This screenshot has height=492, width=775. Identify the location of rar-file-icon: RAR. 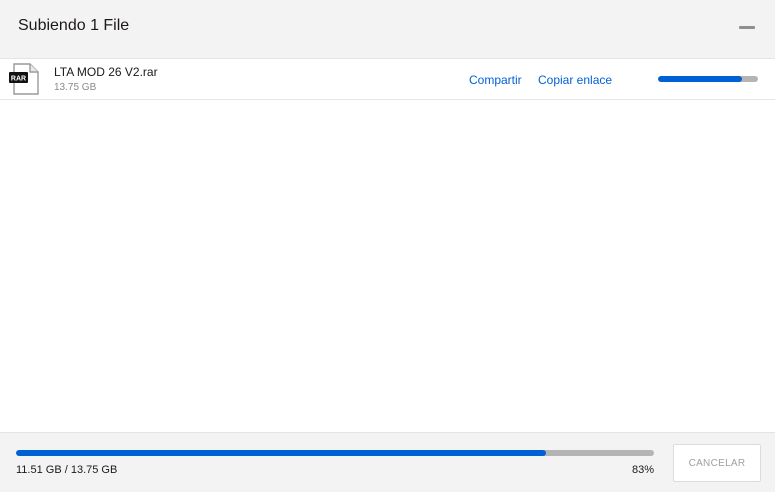
(24, 79).